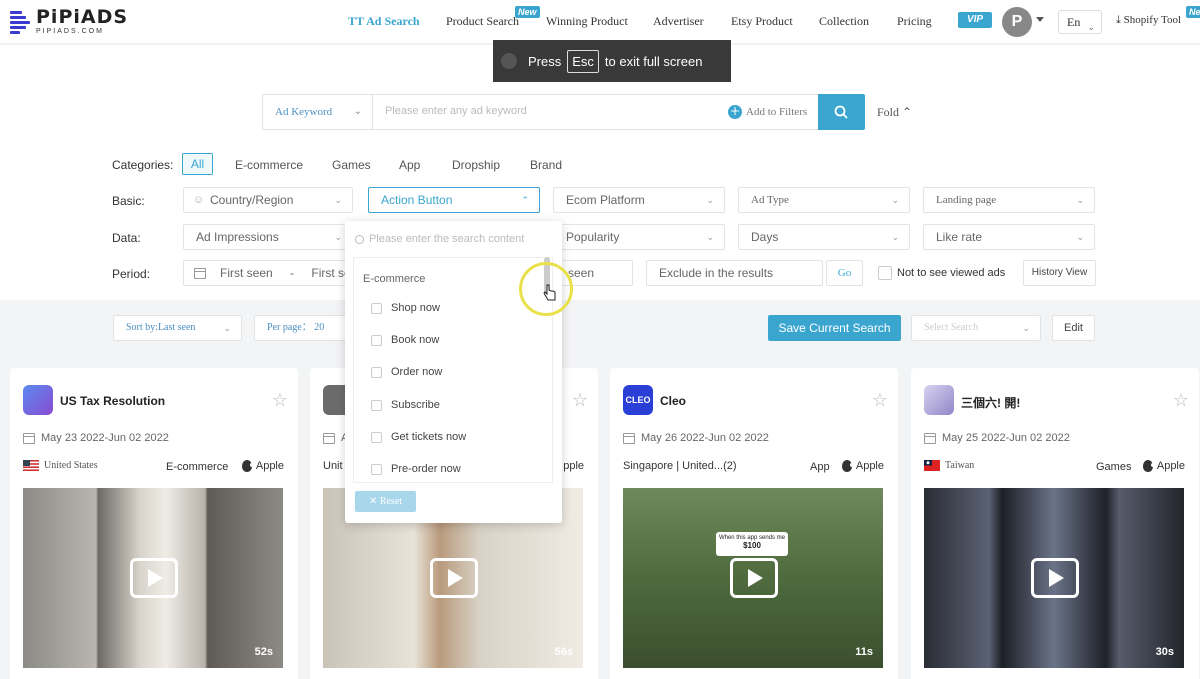 The height and width of the screenshot is (679, 1200). I want to click on nav-winning-product: Winning Product, so click(587, 21).